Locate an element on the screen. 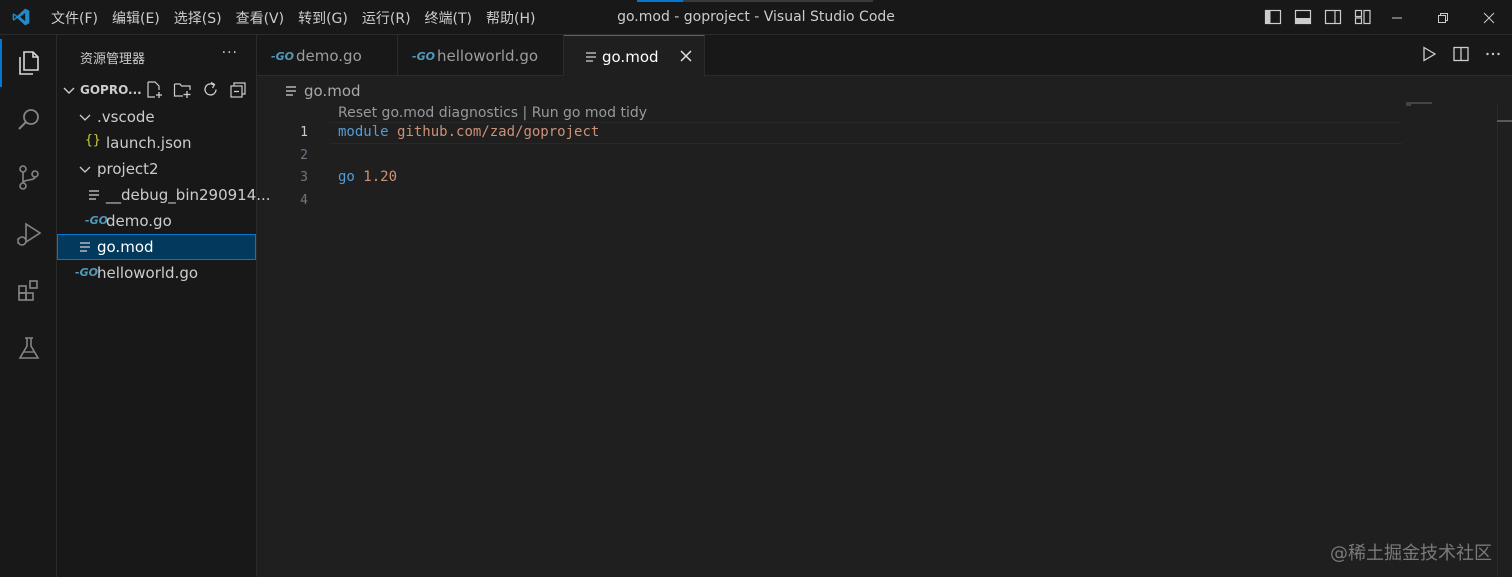 The width and height of the screenshot is (1512, 577). menu-edit: 编辑(E) is located at coordinates (136, 18).